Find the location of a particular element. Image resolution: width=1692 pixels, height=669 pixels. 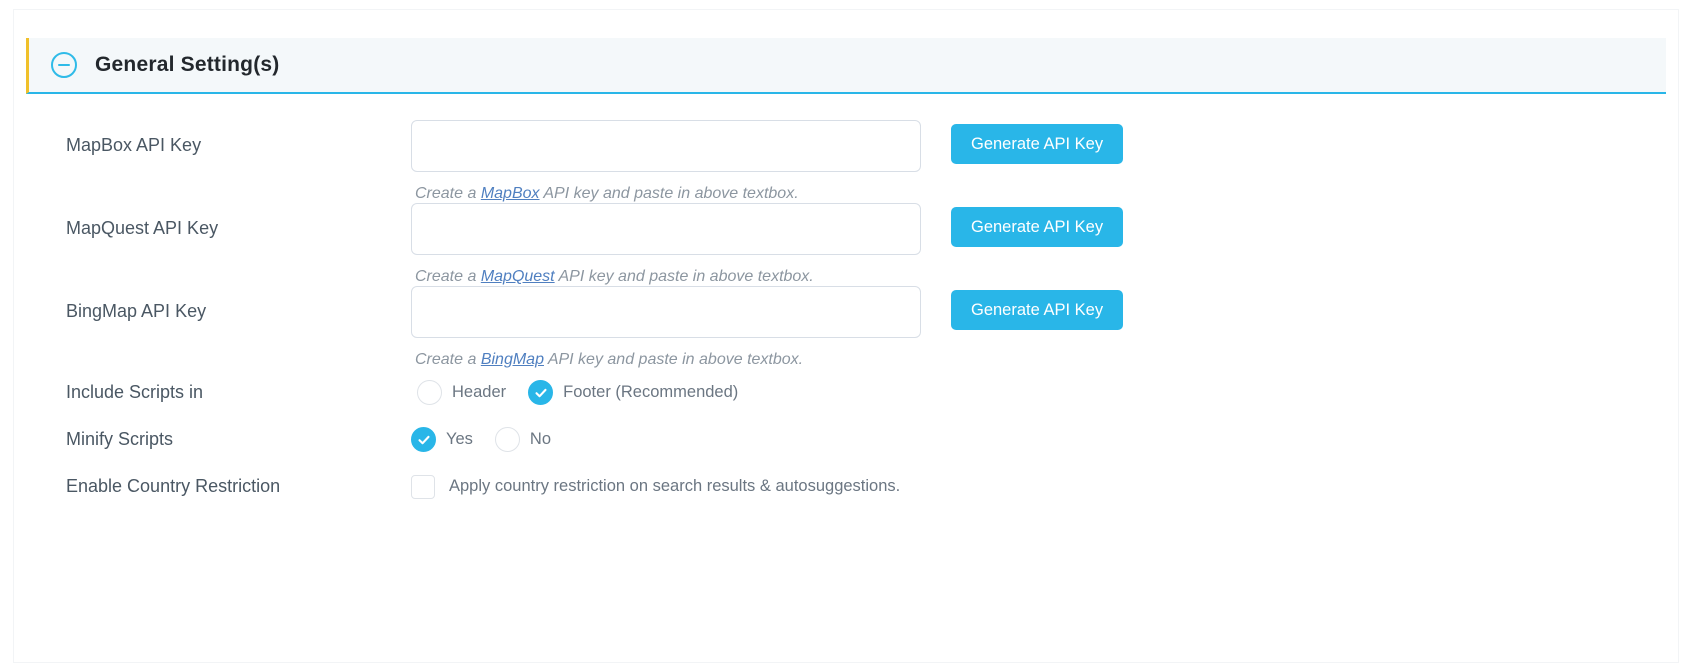

radio-label-header: Header is located at coordinates (479, 392).